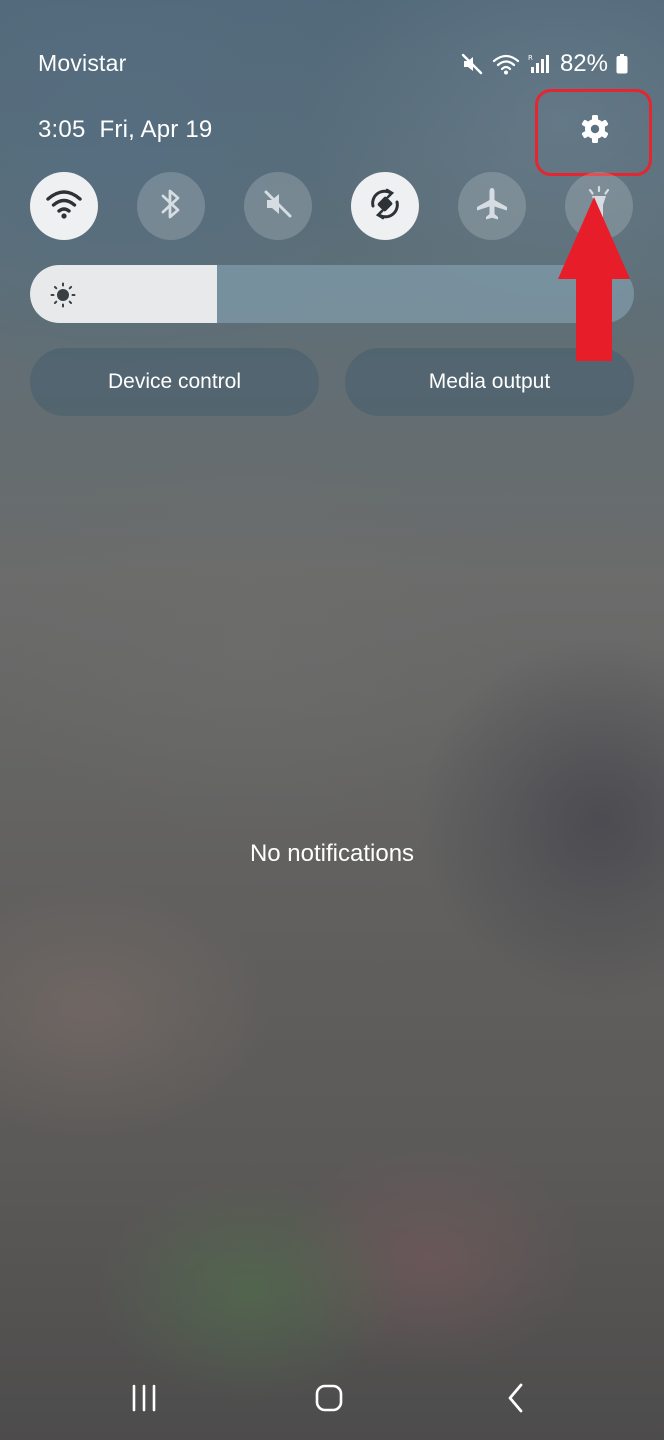 This screenshot has height=1440, width=664. Describe the element at coordinates (539, 64) in the screenshot. I see `signal-icon: R` at that location.